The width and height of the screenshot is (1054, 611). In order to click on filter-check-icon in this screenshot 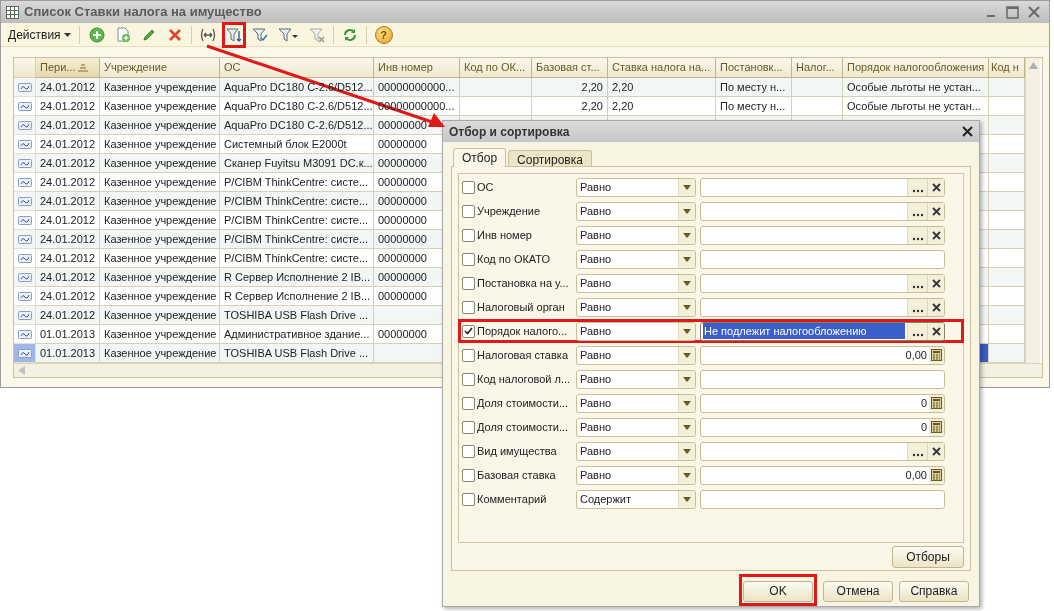, I will do `click(259, 34)`.